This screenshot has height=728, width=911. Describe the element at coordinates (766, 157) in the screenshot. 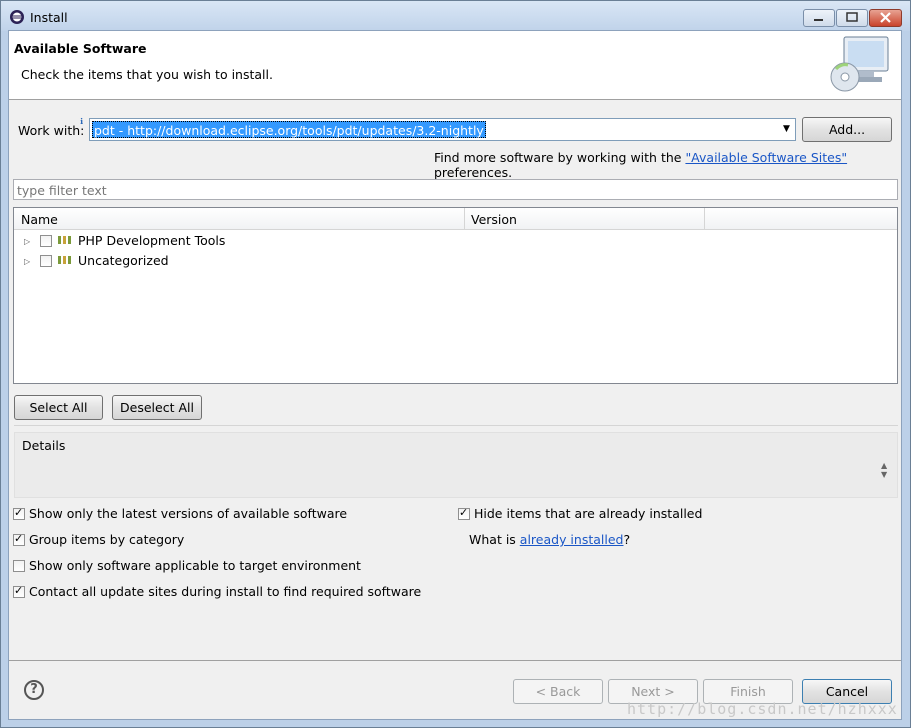

I see `available-software-sites-link: "Available Software Sites"` at that location.